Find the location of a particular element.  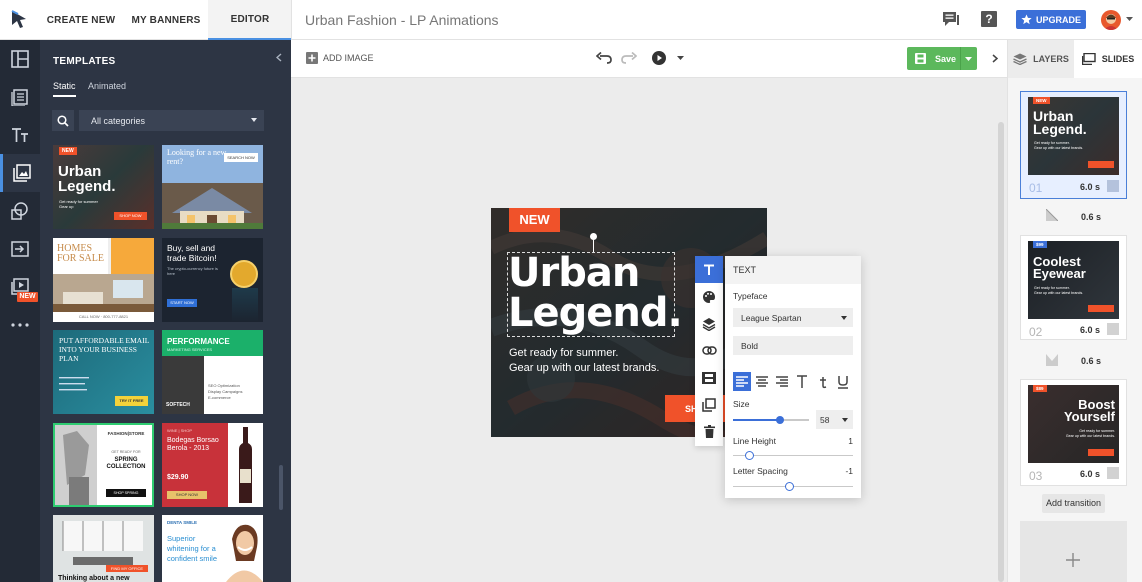

category-select: All categories is located at coordinates (171, 120).